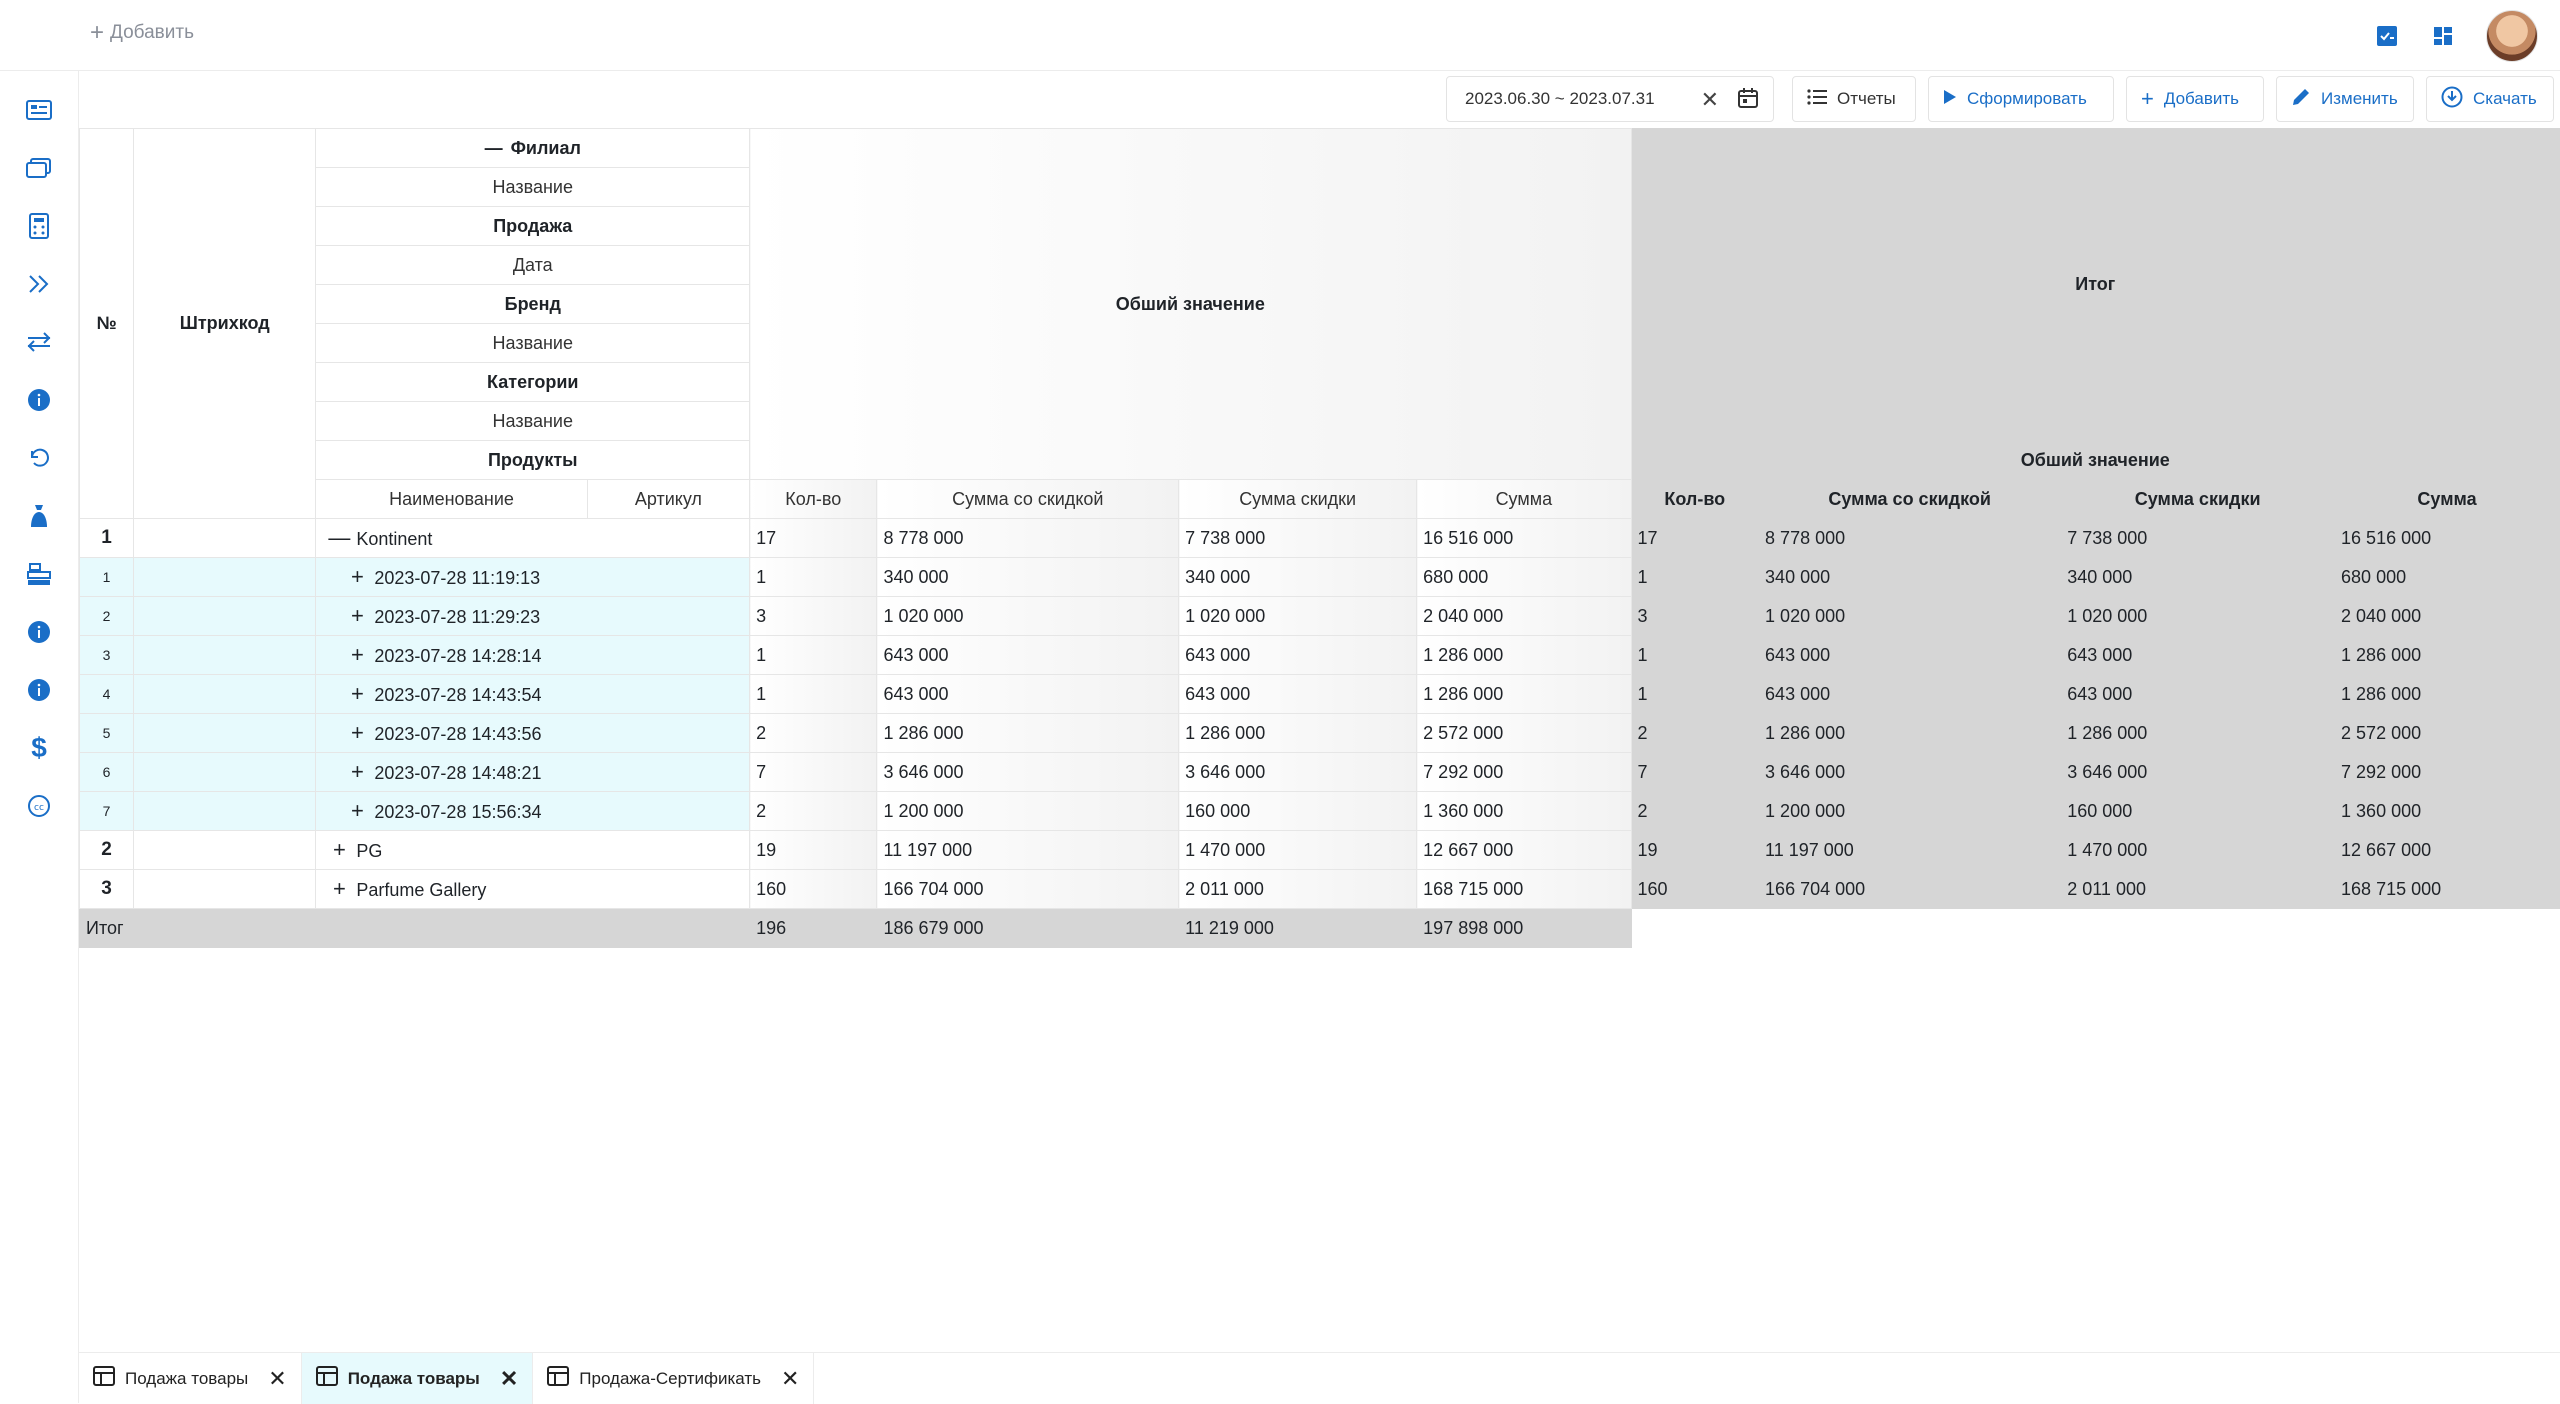 This screenshot has height=1404, width=2560. I want to click on top-add-button: + Добавить, so click(142, 32).